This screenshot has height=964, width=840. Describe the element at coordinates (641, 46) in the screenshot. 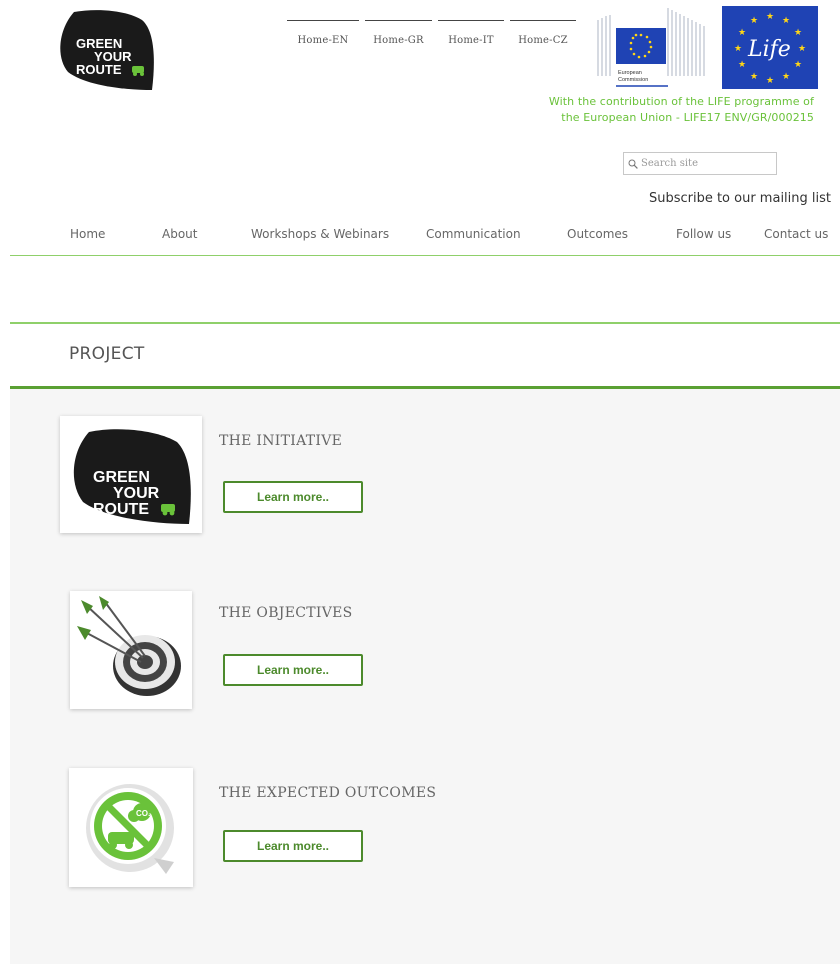

I see `eu-flag` at that location.